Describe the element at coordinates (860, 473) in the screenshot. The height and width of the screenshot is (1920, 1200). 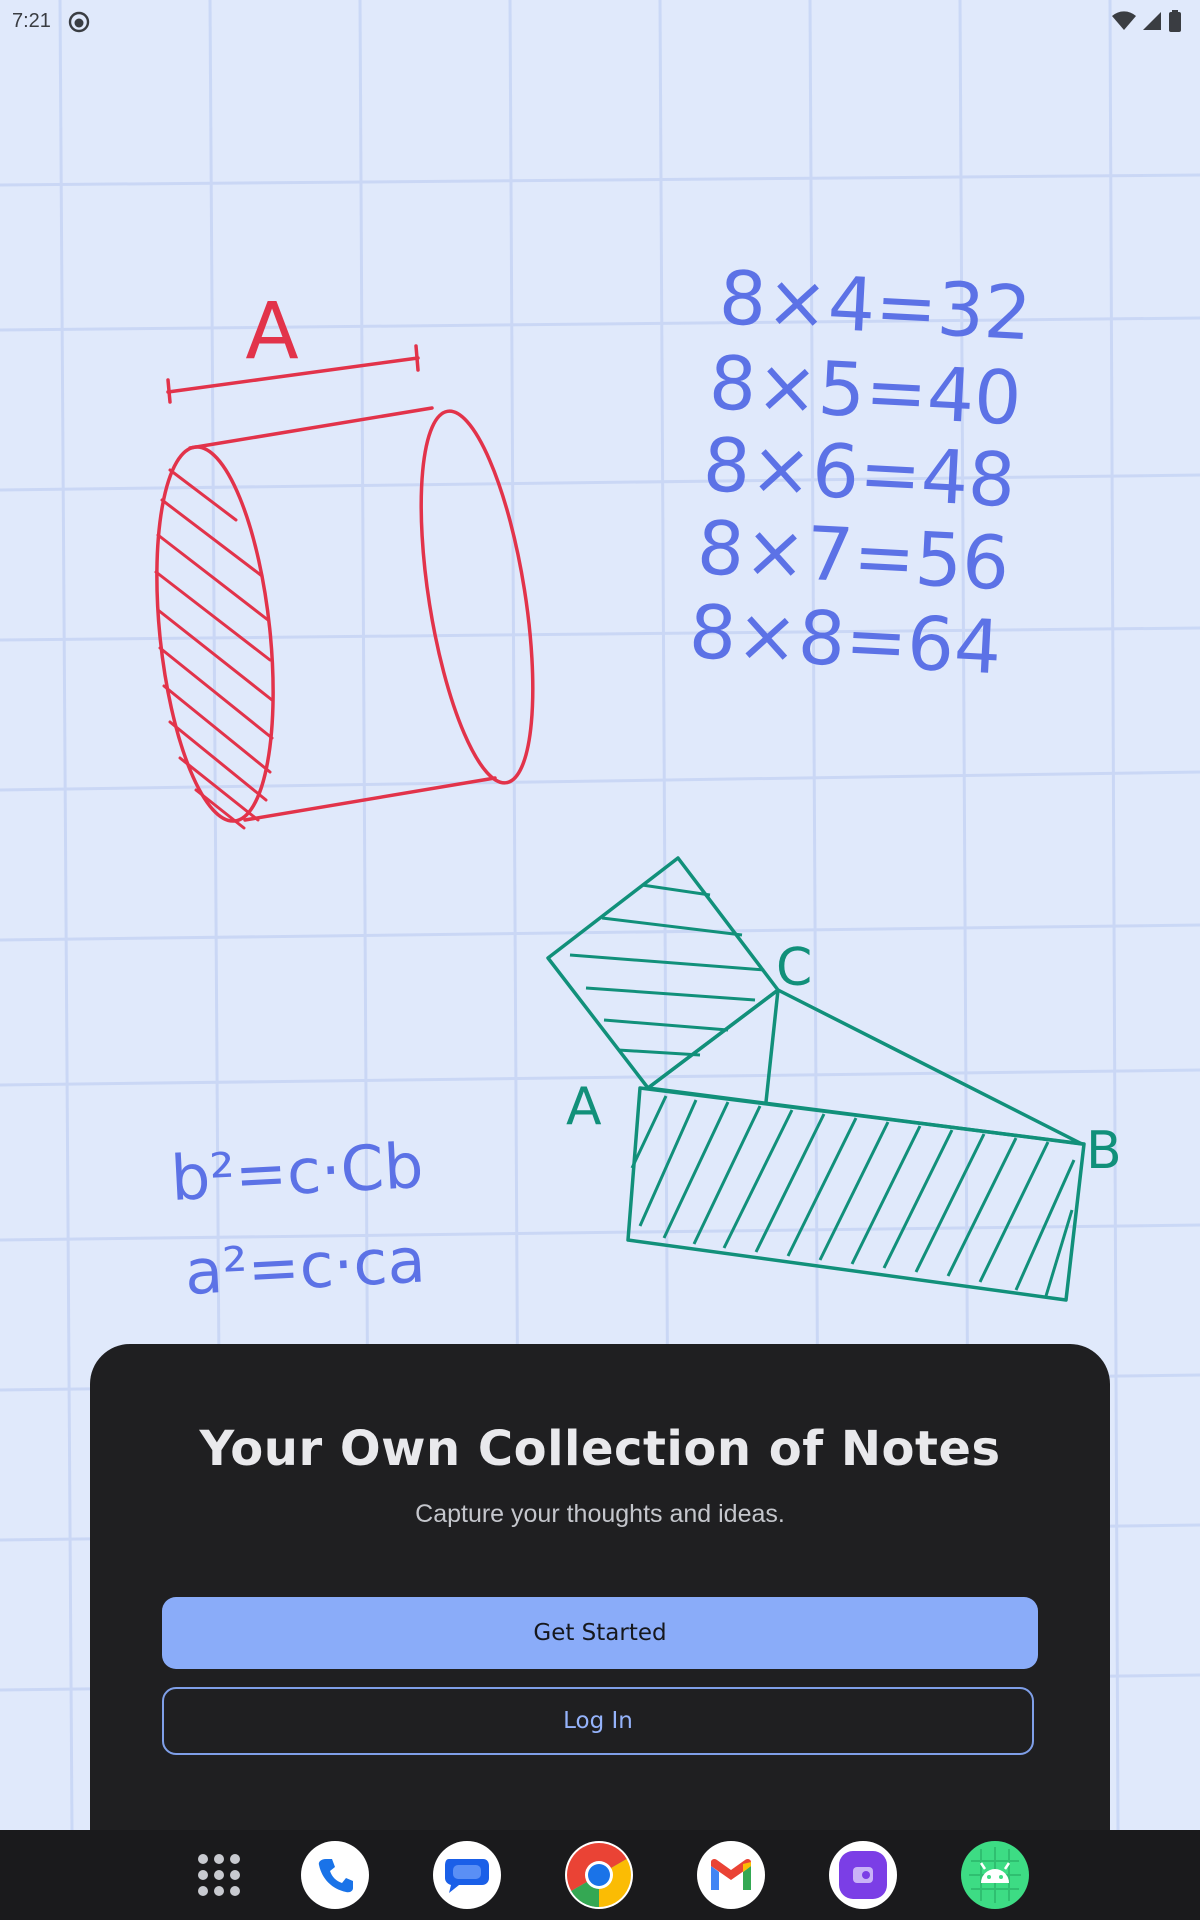
I see `multiplication-table: 8×4=32 8×5=40 8×6=48 8×7=56 8×8=64` at that location.